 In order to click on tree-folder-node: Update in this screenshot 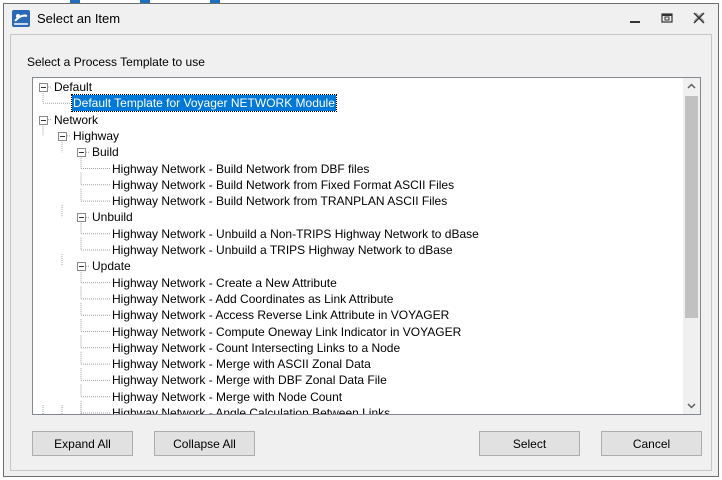, I will do `click(111, 266)`.